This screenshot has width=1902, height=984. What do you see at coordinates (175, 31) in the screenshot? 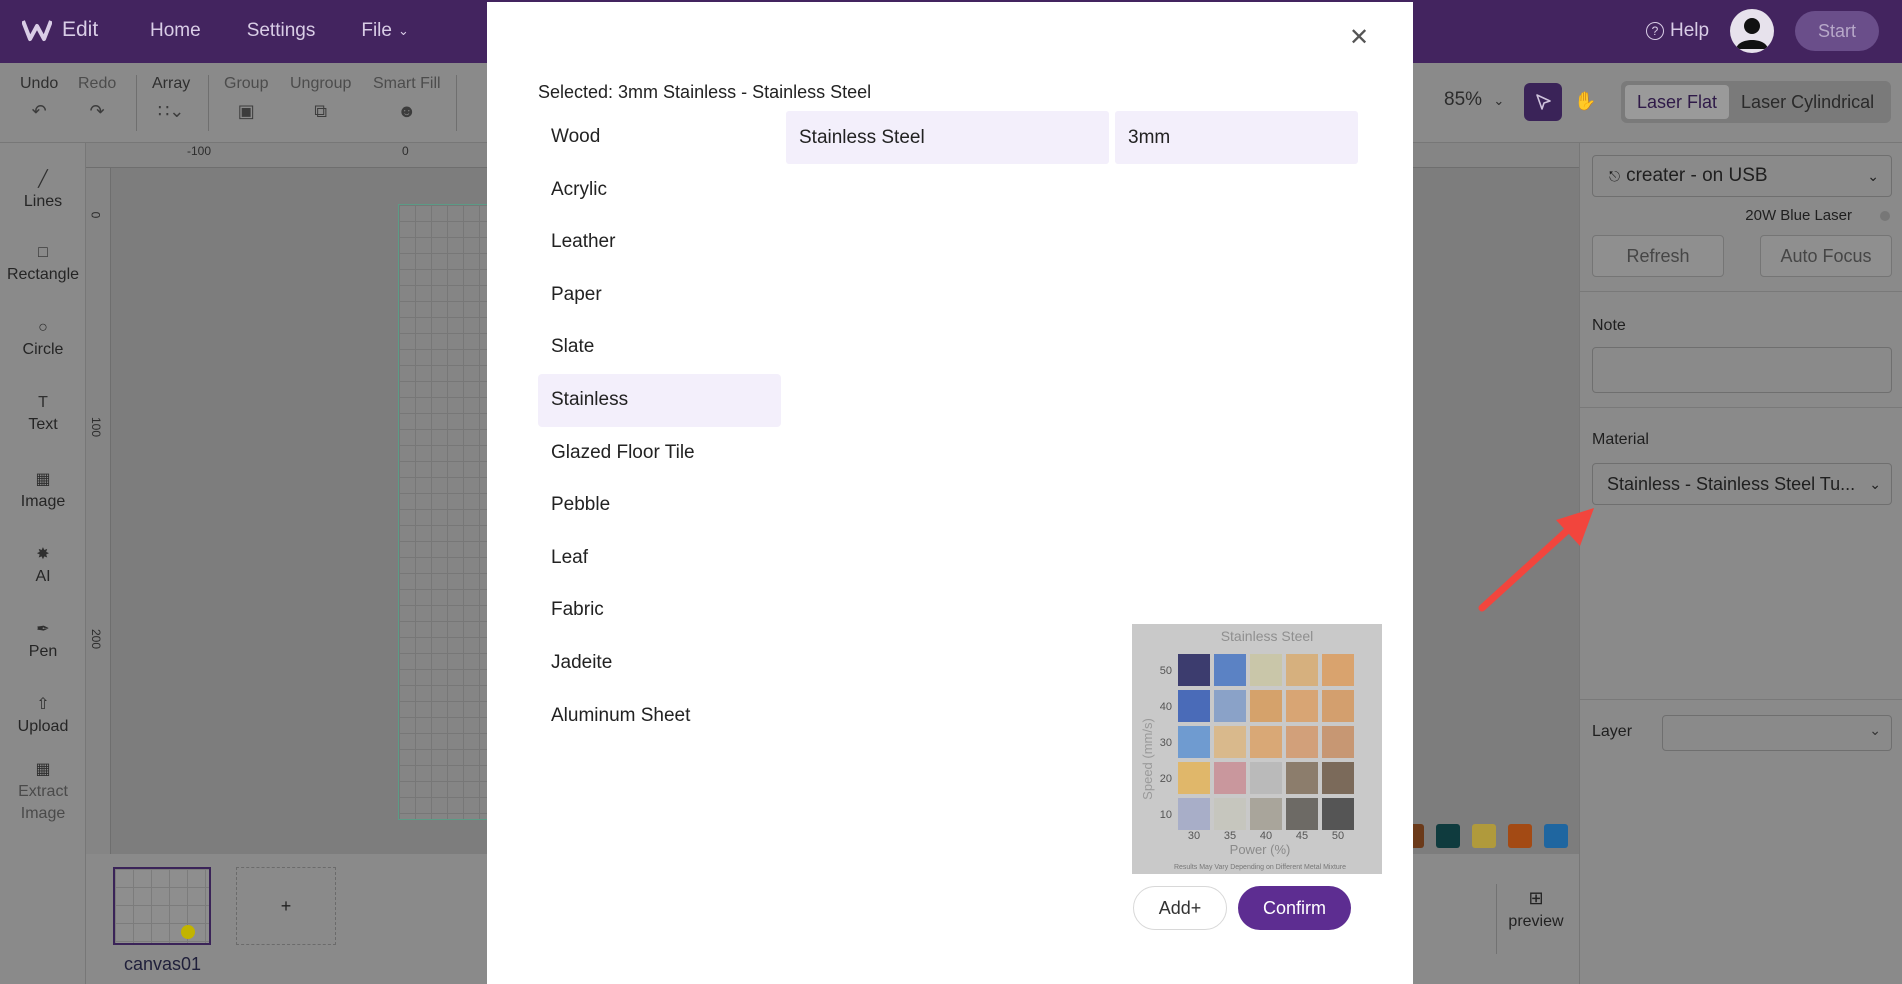
I see `nav-home: Home` at bounding box center [175, 31].